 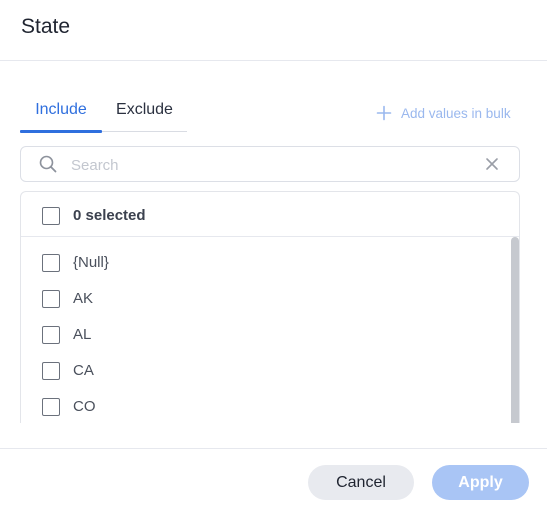 I want to click on list-item: CA, so click(x=265, y=371).